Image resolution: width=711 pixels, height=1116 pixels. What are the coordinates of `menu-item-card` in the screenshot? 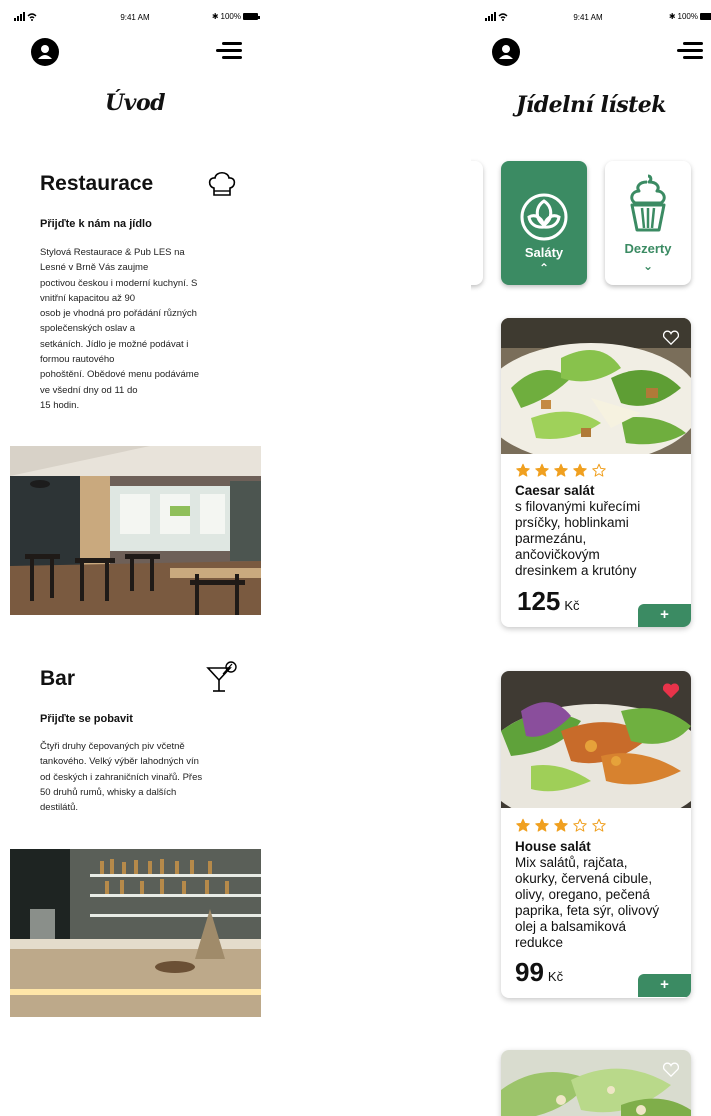 It's located at (596, 1083).